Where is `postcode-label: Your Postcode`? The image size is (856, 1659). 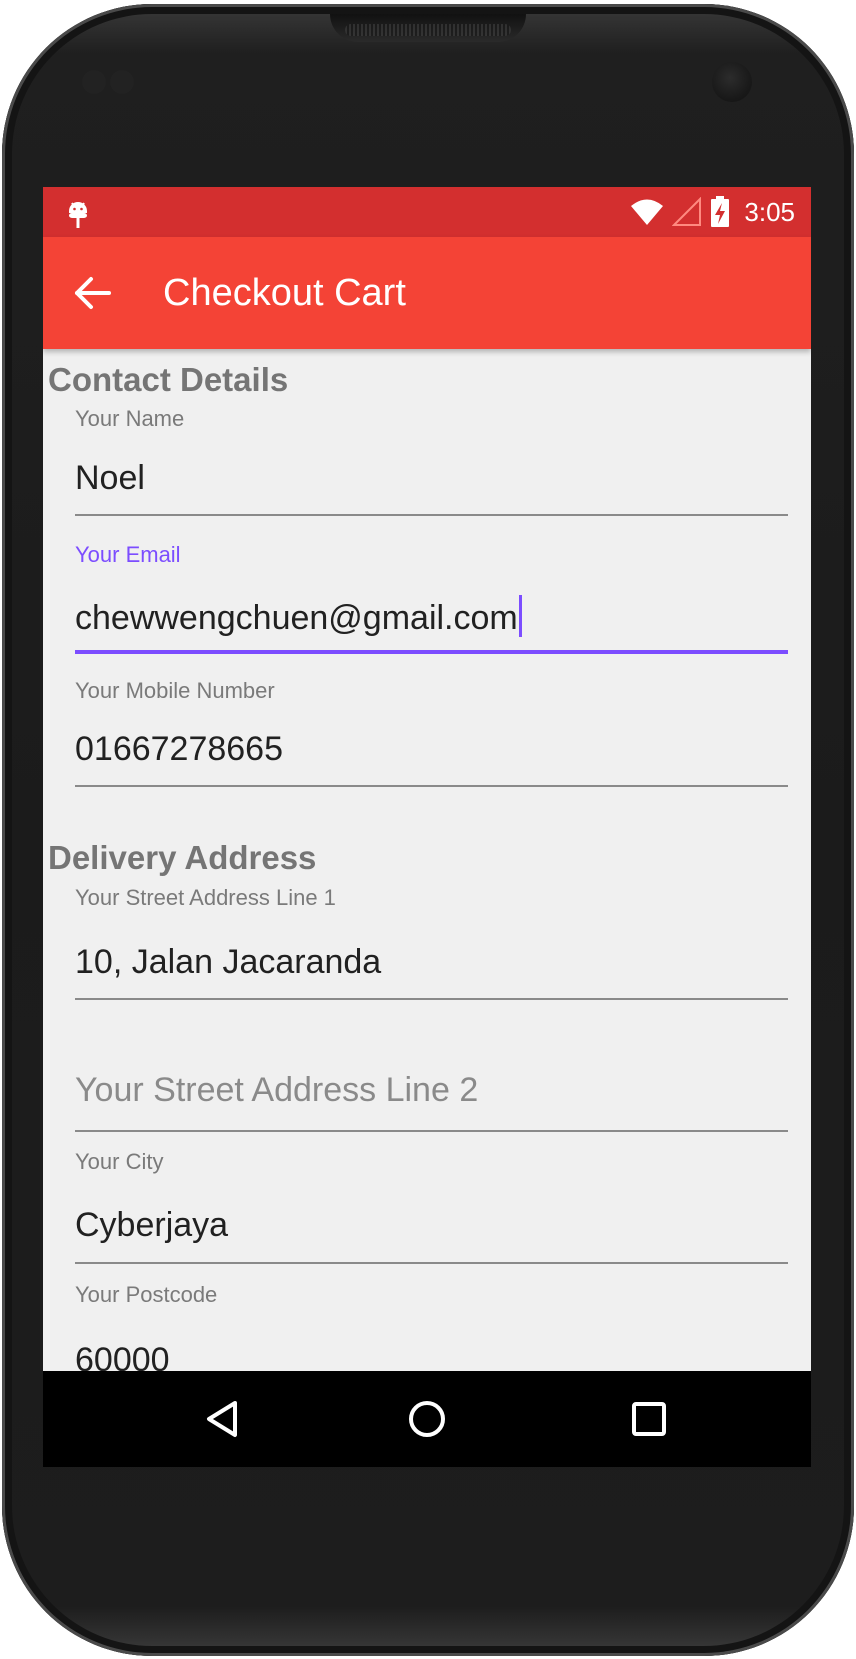 postcode-label: Your Postcode is located at coordinates (146, 1294).